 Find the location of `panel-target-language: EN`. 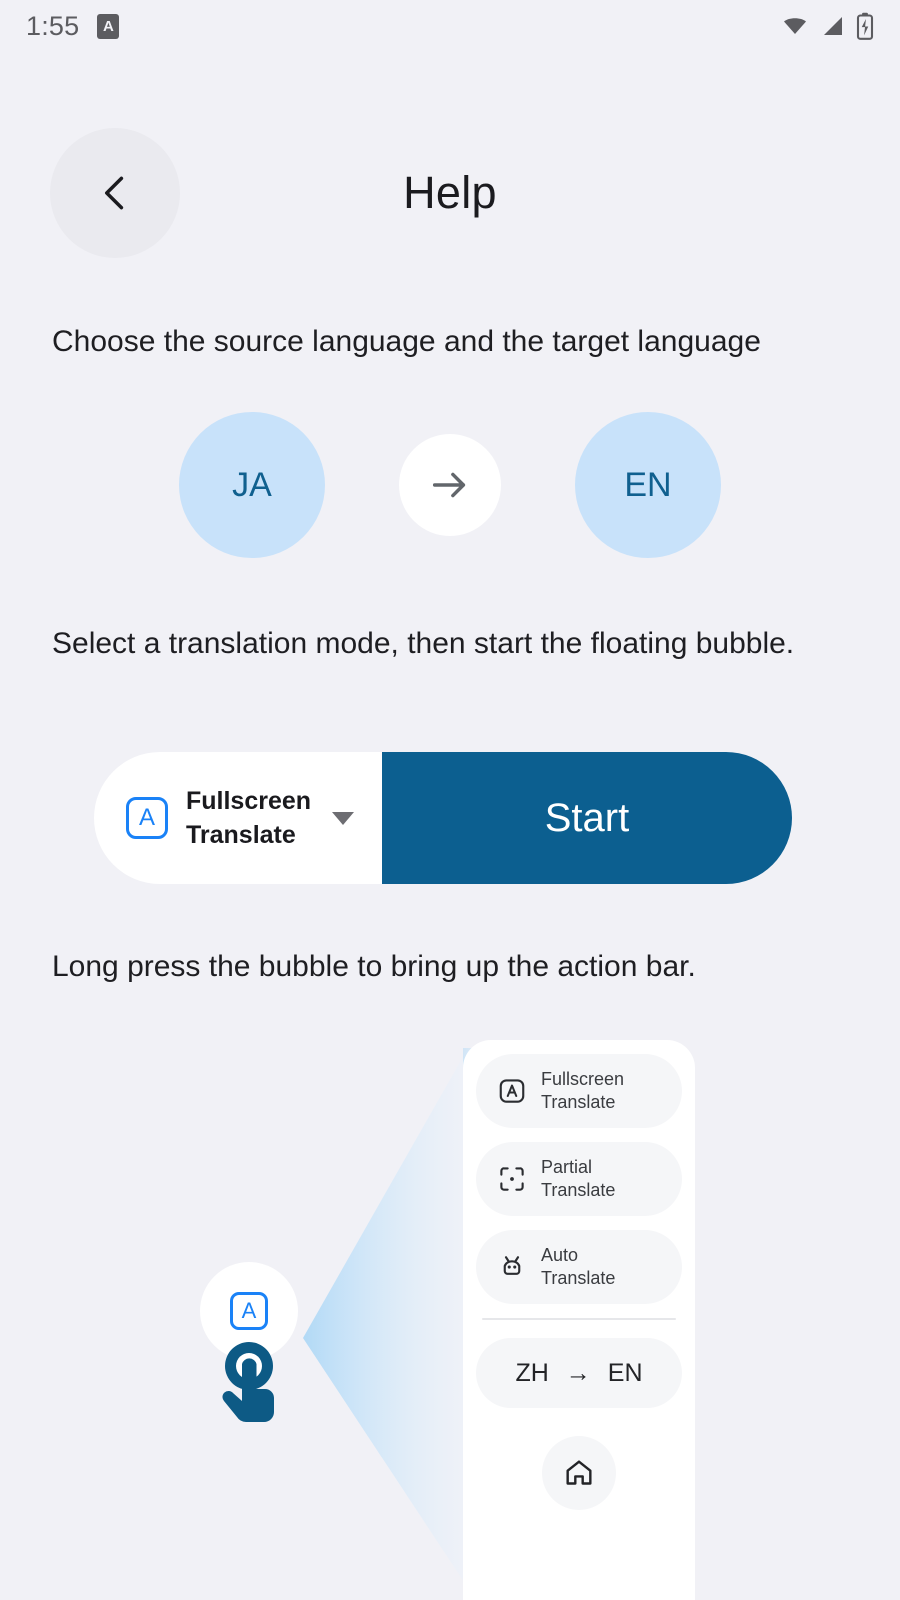

panel-target-language: EN is located at coordinates (625, 1372).